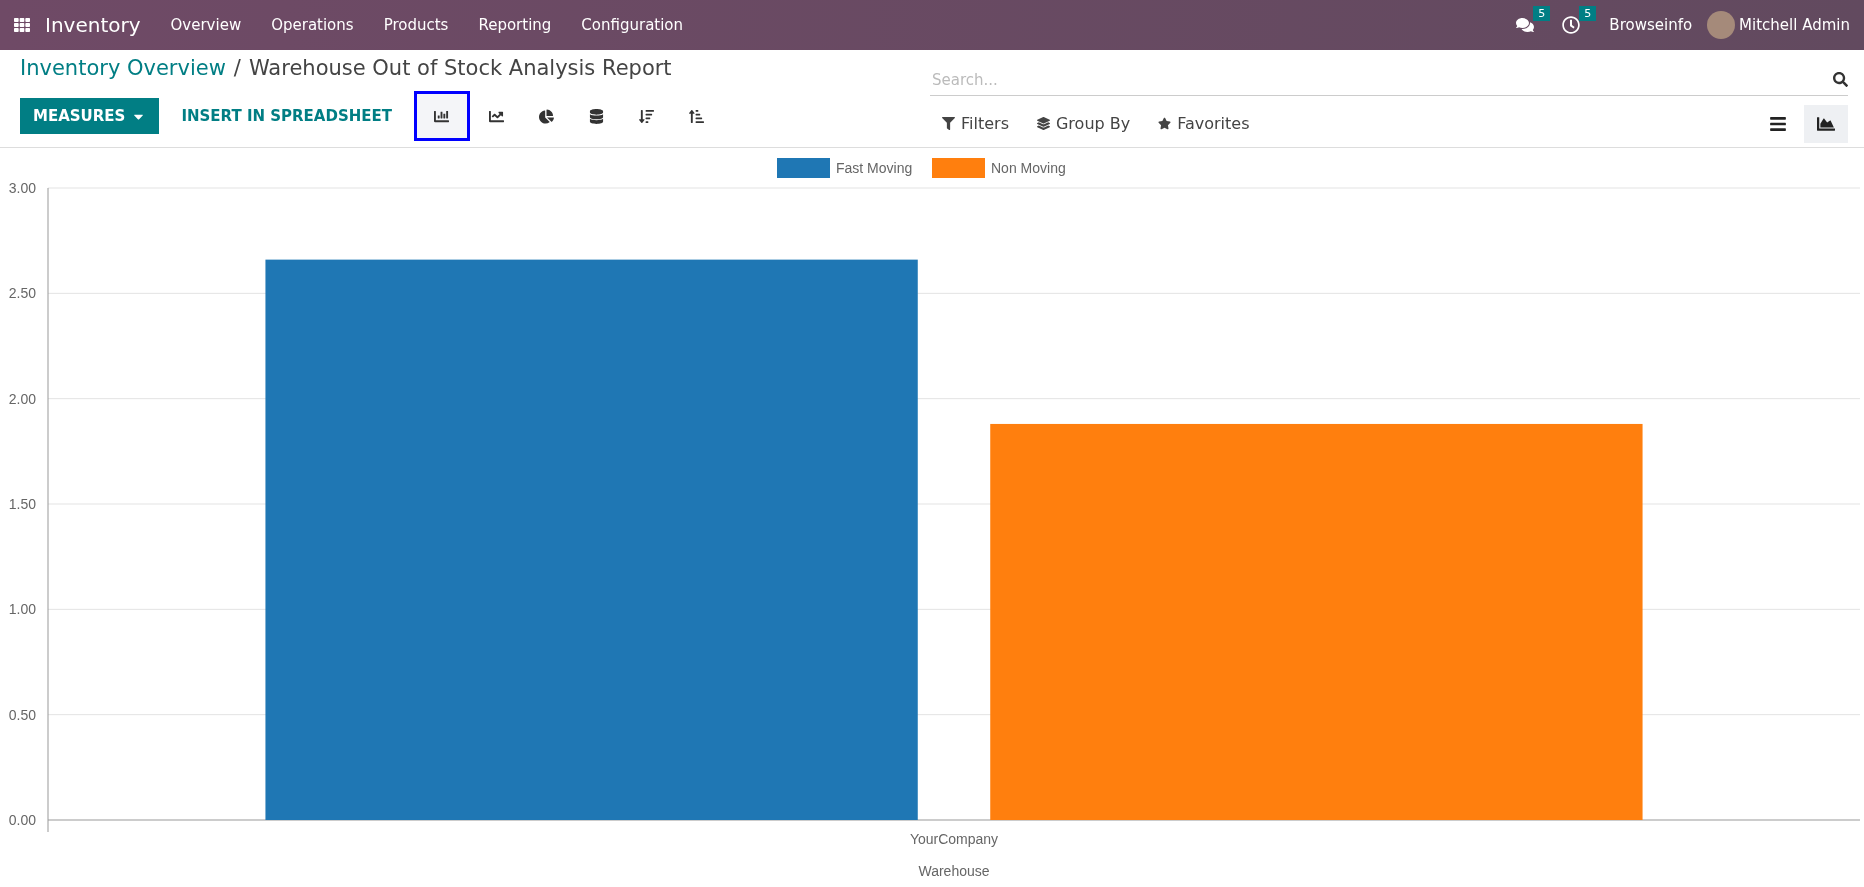 This screenshot has height=887, width=1864. What do you see at coordinates (312, 25) in the screenshot?
I see `menu-item: Operations` at bounding box center [312, 25].